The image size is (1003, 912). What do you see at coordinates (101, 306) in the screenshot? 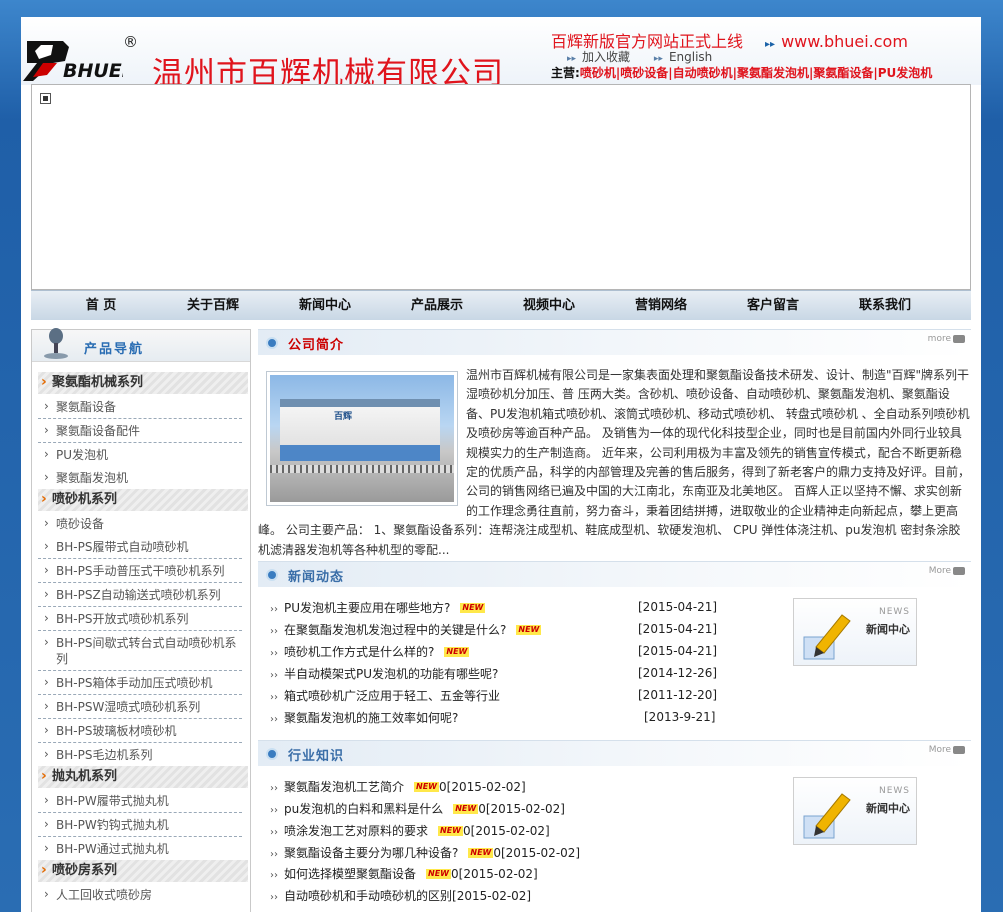
I see `nav-home: 首 页` at bounding box center [101, 306].